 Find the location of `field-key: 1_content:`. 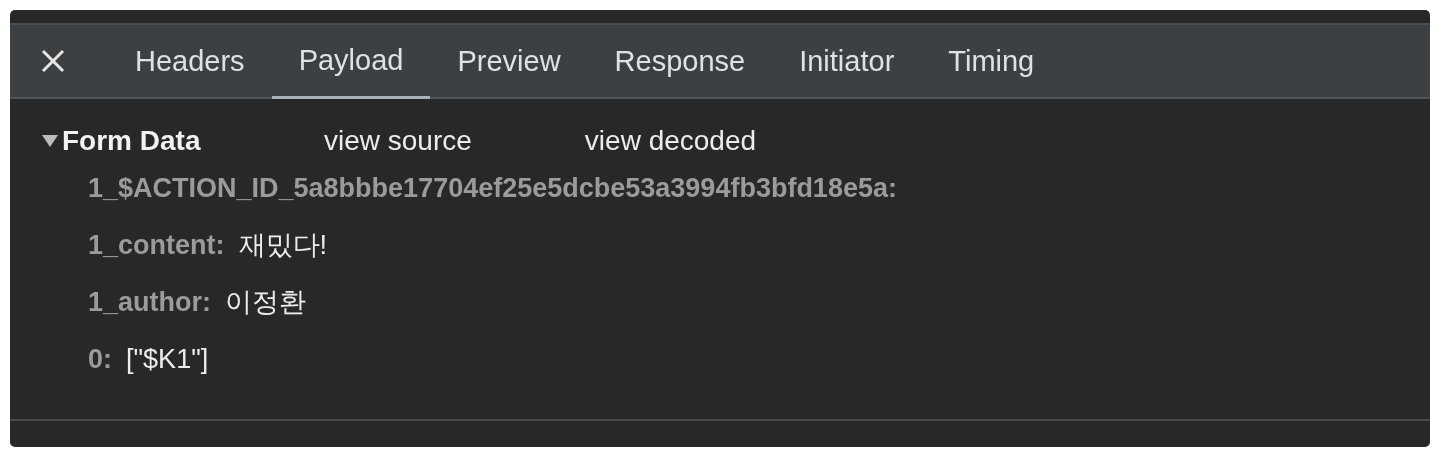

field-key: 1_content: is located at coordinates (156, 245).